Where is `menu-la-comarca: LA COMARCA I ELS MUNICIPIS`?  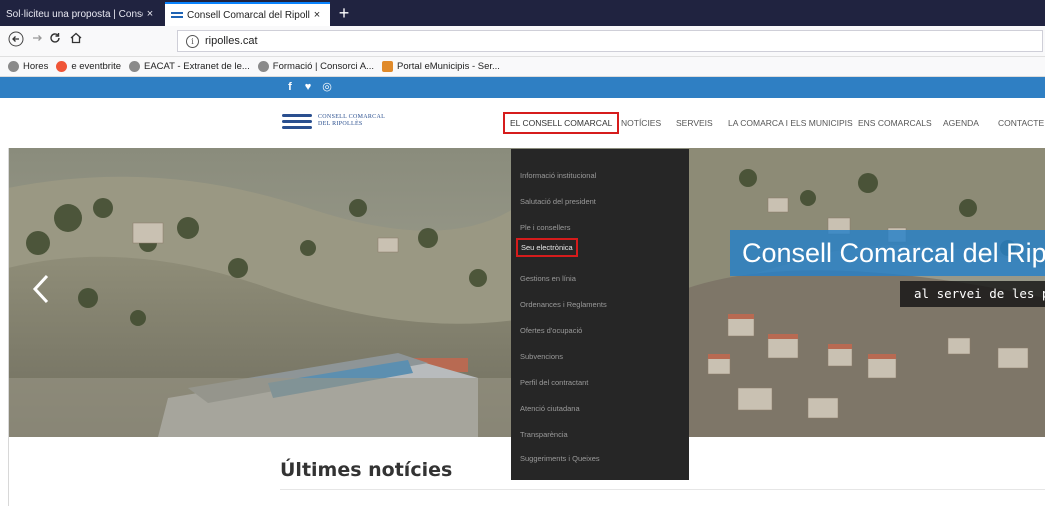
menu-la-comarca: LA COMARCA I ELS MUNICIPIS is located at coordinates (790, 123).